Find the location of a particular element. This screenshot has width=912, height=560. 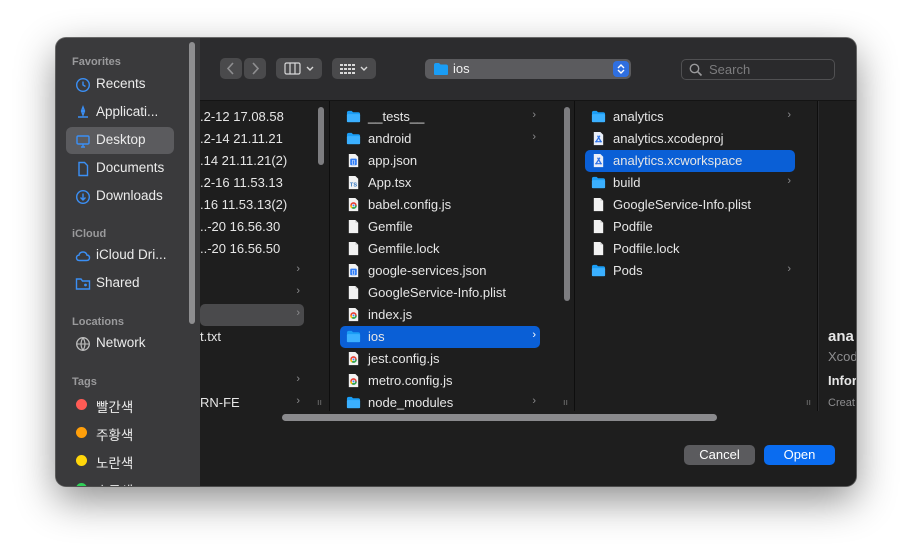

row-label: t.txt is located at coordinates (210, 336).